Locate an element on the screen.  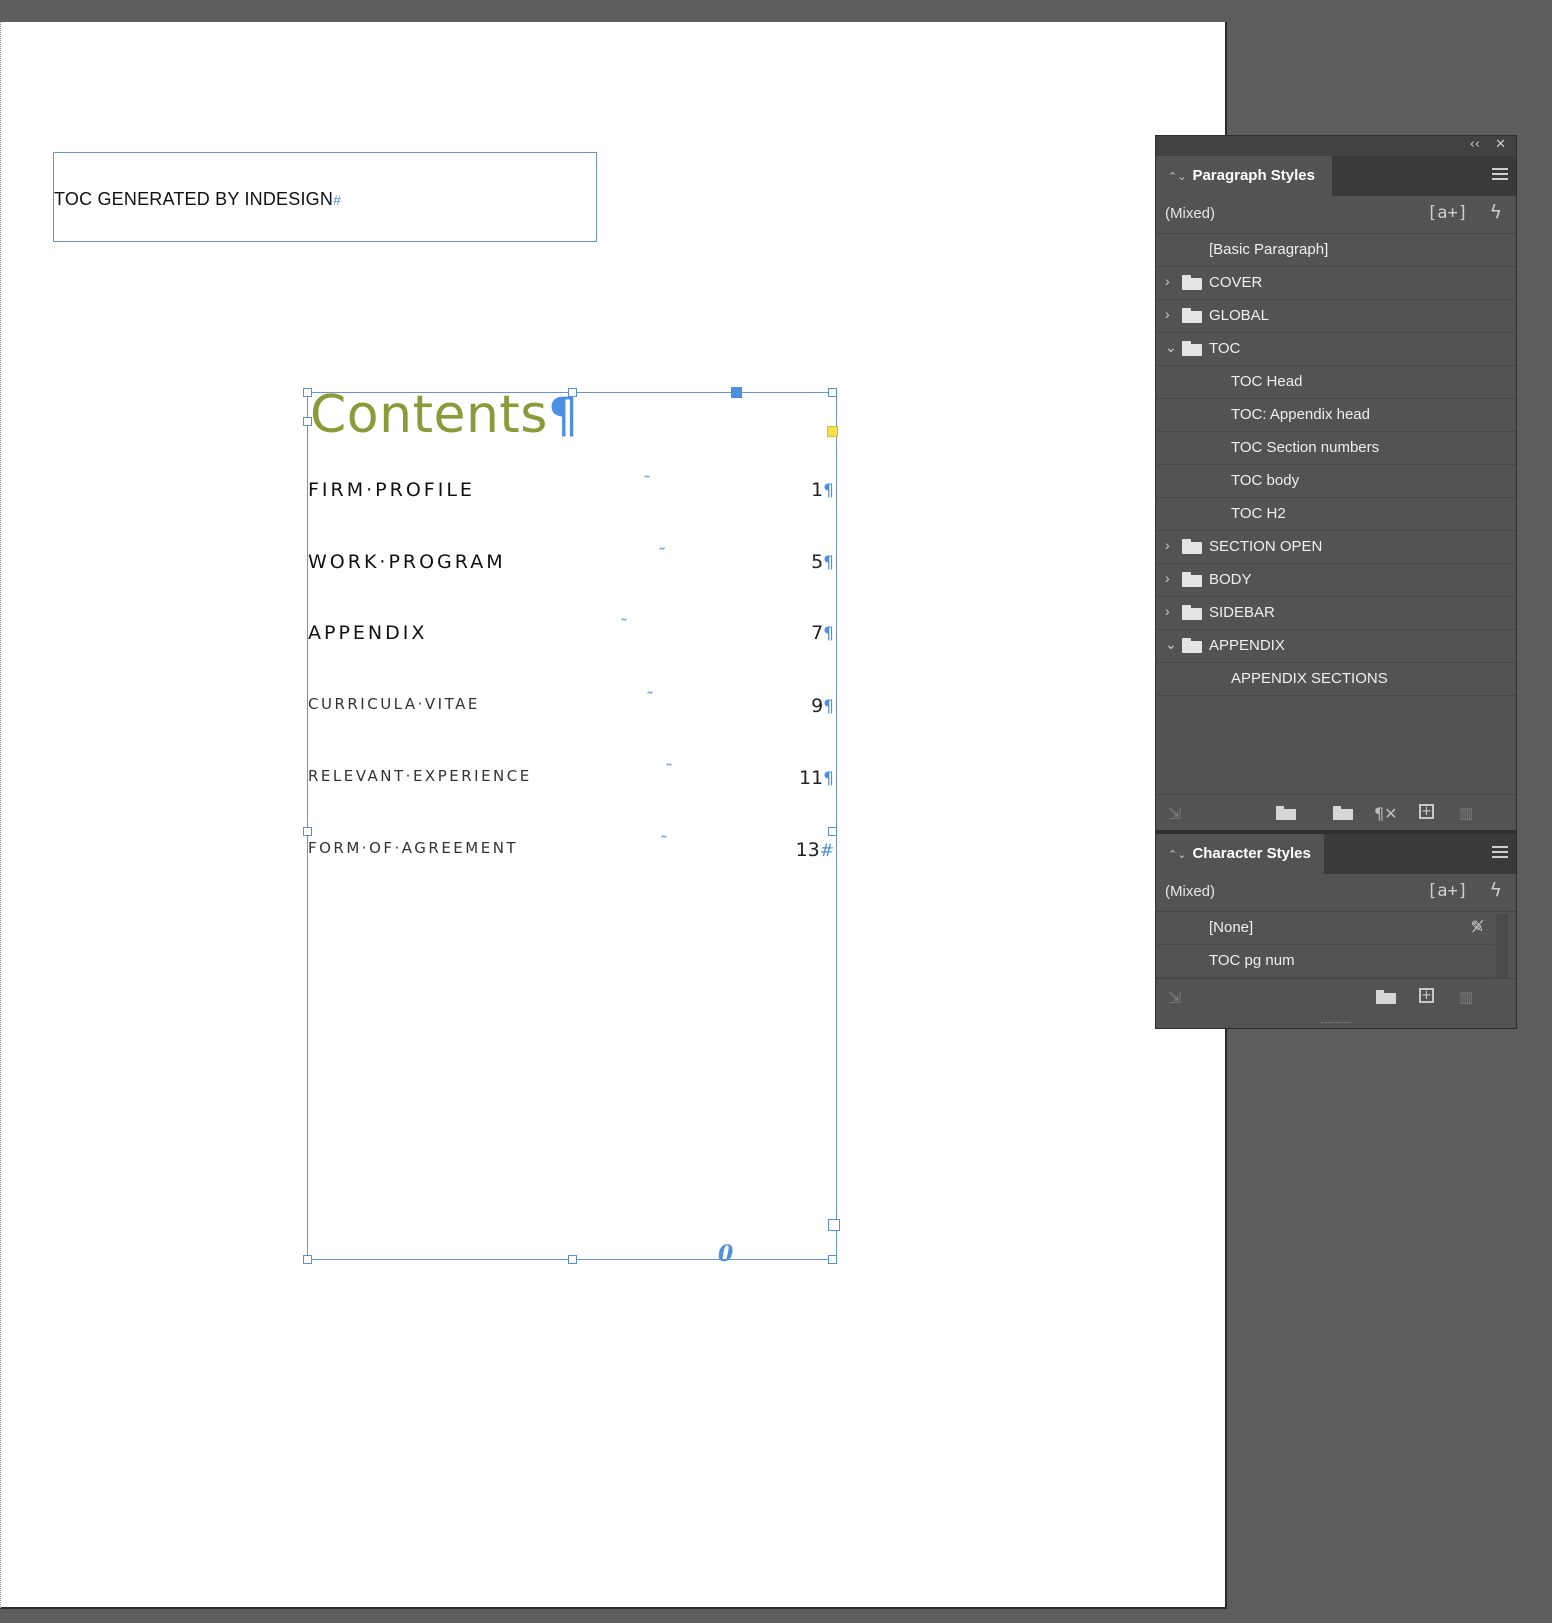
style-label: TOC pg num is located at coordinates (1252, 960).